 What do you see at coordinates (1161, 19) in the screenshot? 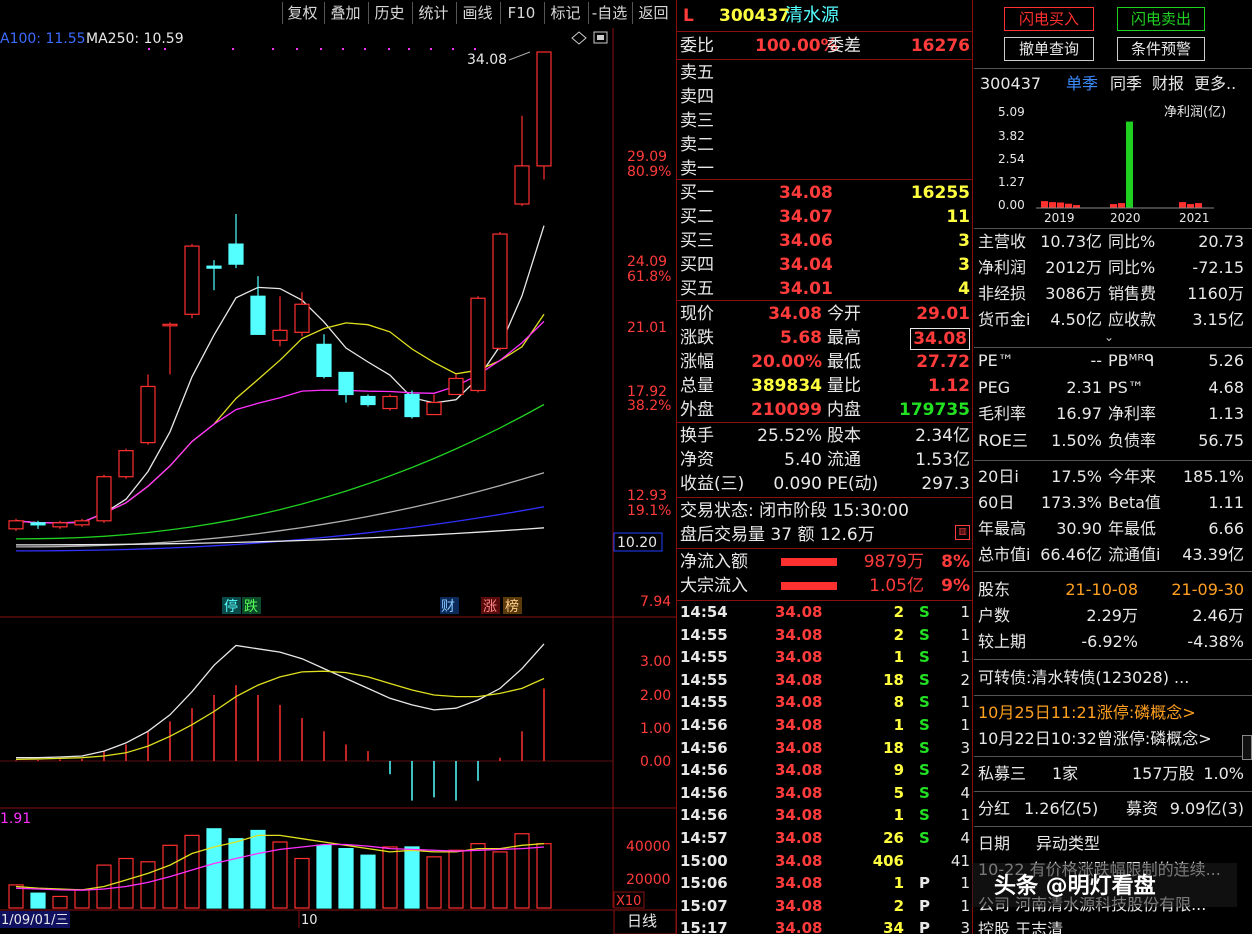
I see `flash-sell-button: 闪电卖出` at bounding box center [1161, 19].